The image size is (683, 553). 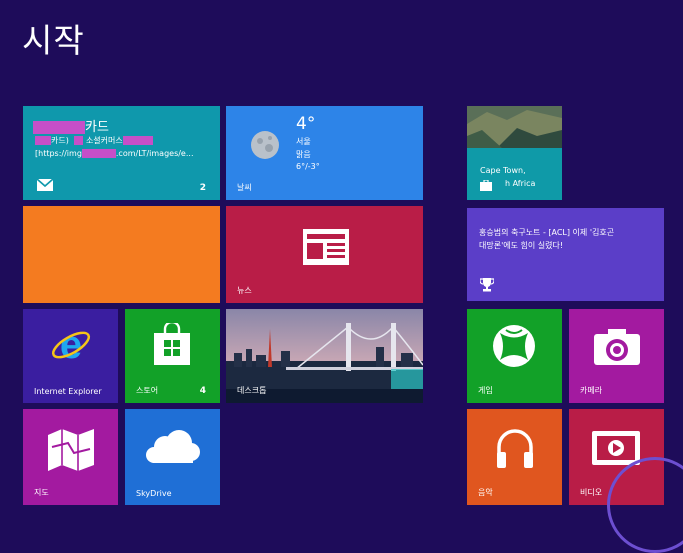 I want to click on music-tile: 음악, so click(x=514, y=457).